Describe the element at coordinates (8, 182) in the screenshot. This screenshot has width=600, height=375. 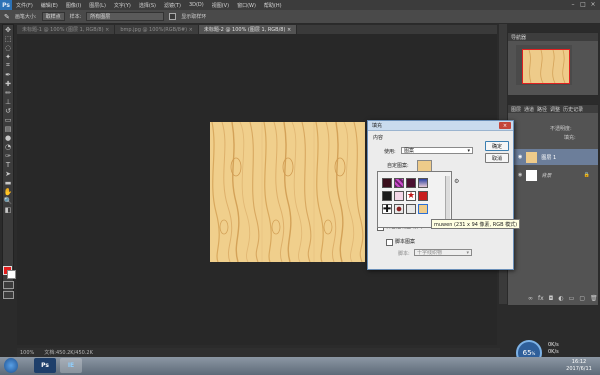
I see `shape-tool-icon: ▬` at that location.